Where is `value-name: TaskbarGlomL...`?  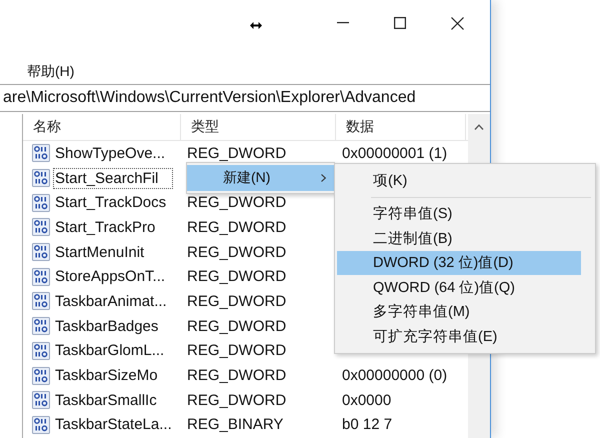
value-name: TaskbarGlomL... is located at coordinates (109, 351).